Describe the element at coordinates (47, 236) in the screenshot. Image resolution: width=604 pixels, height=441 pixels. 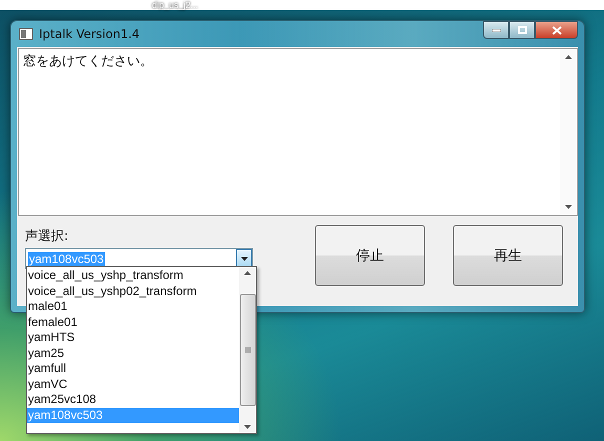
I see `voice-select-label: 声選択:` at that location.